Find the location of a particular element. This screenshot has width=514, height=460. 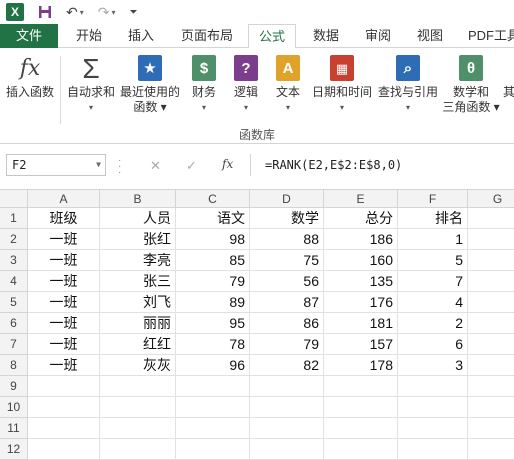

cell-a7: 一班 is located at coordinates (64, 344).